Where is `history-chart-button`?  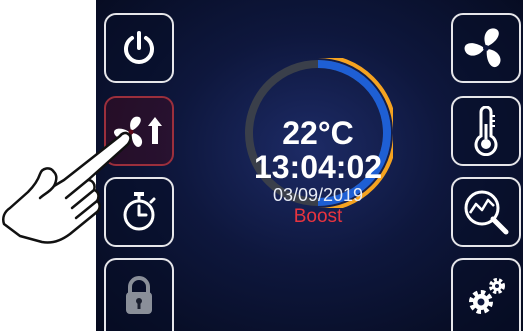
history-chart-button is located at coordinates (486, 212).